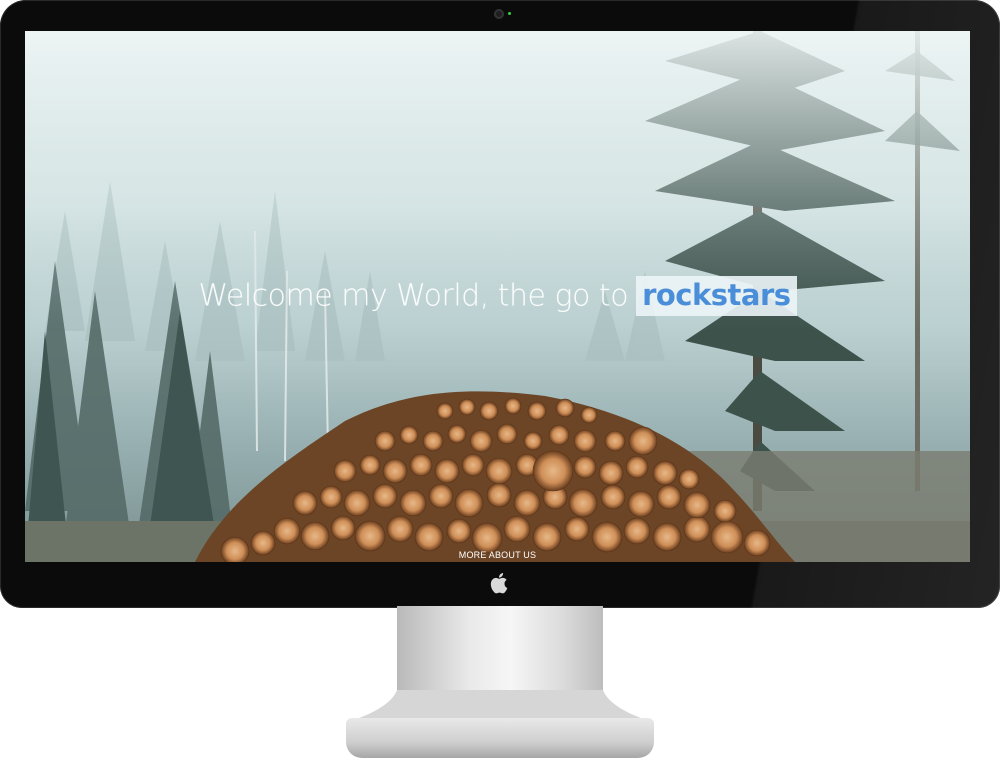  I want to click on monitor-stand-foot, so click(500, 738).